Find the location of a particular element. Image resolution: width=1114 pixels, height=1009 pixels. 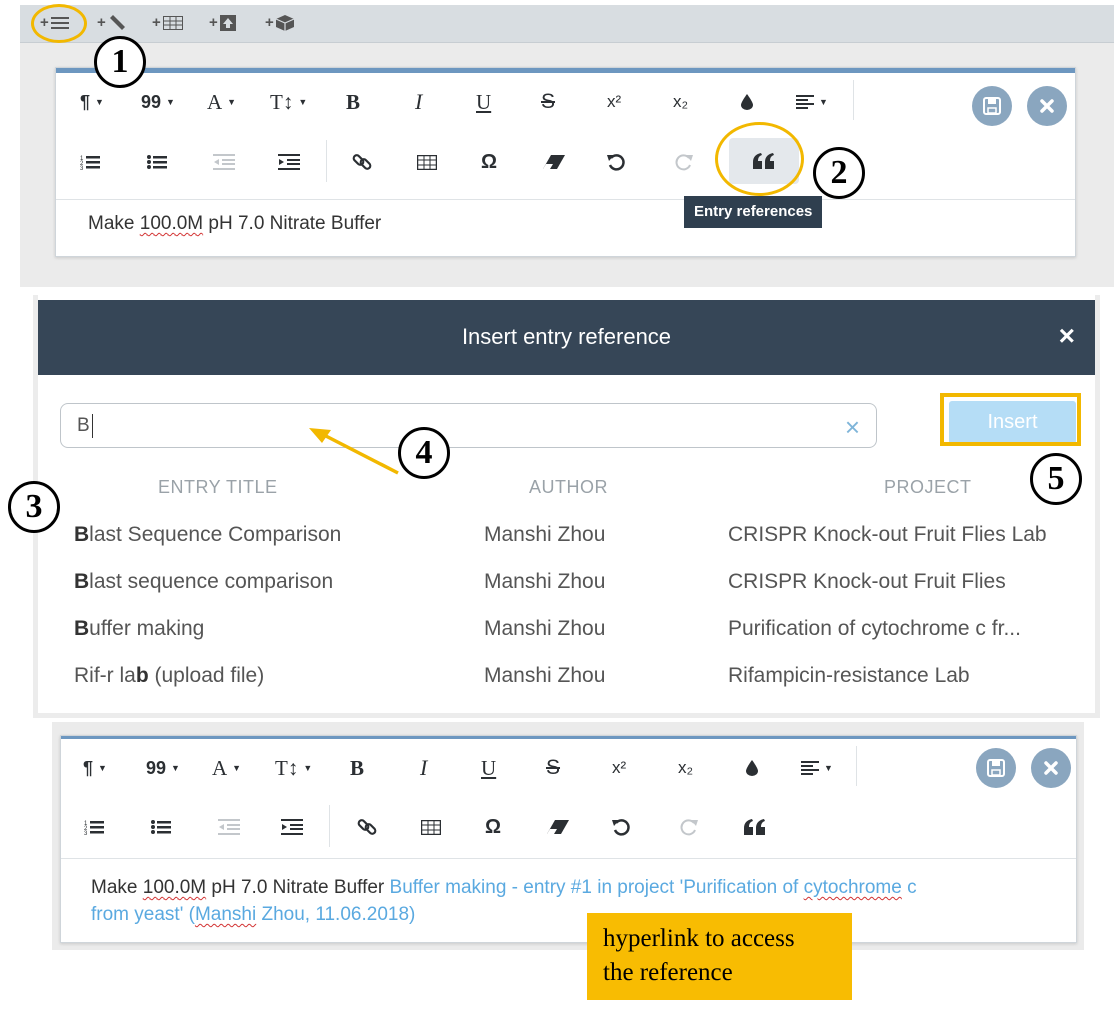

ordered-list-icon: 123 is located at coordinates (94, 828).